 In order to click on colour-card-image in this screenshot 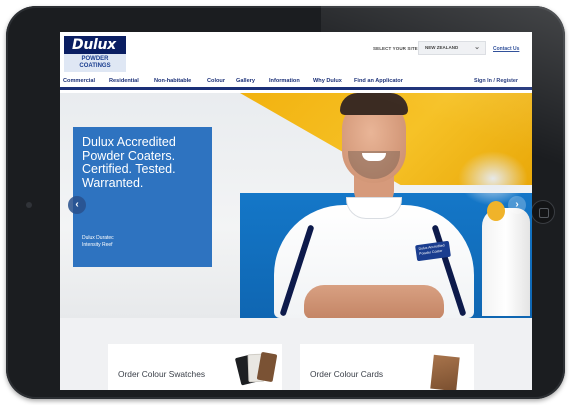, I will do `click(445, 372)`.